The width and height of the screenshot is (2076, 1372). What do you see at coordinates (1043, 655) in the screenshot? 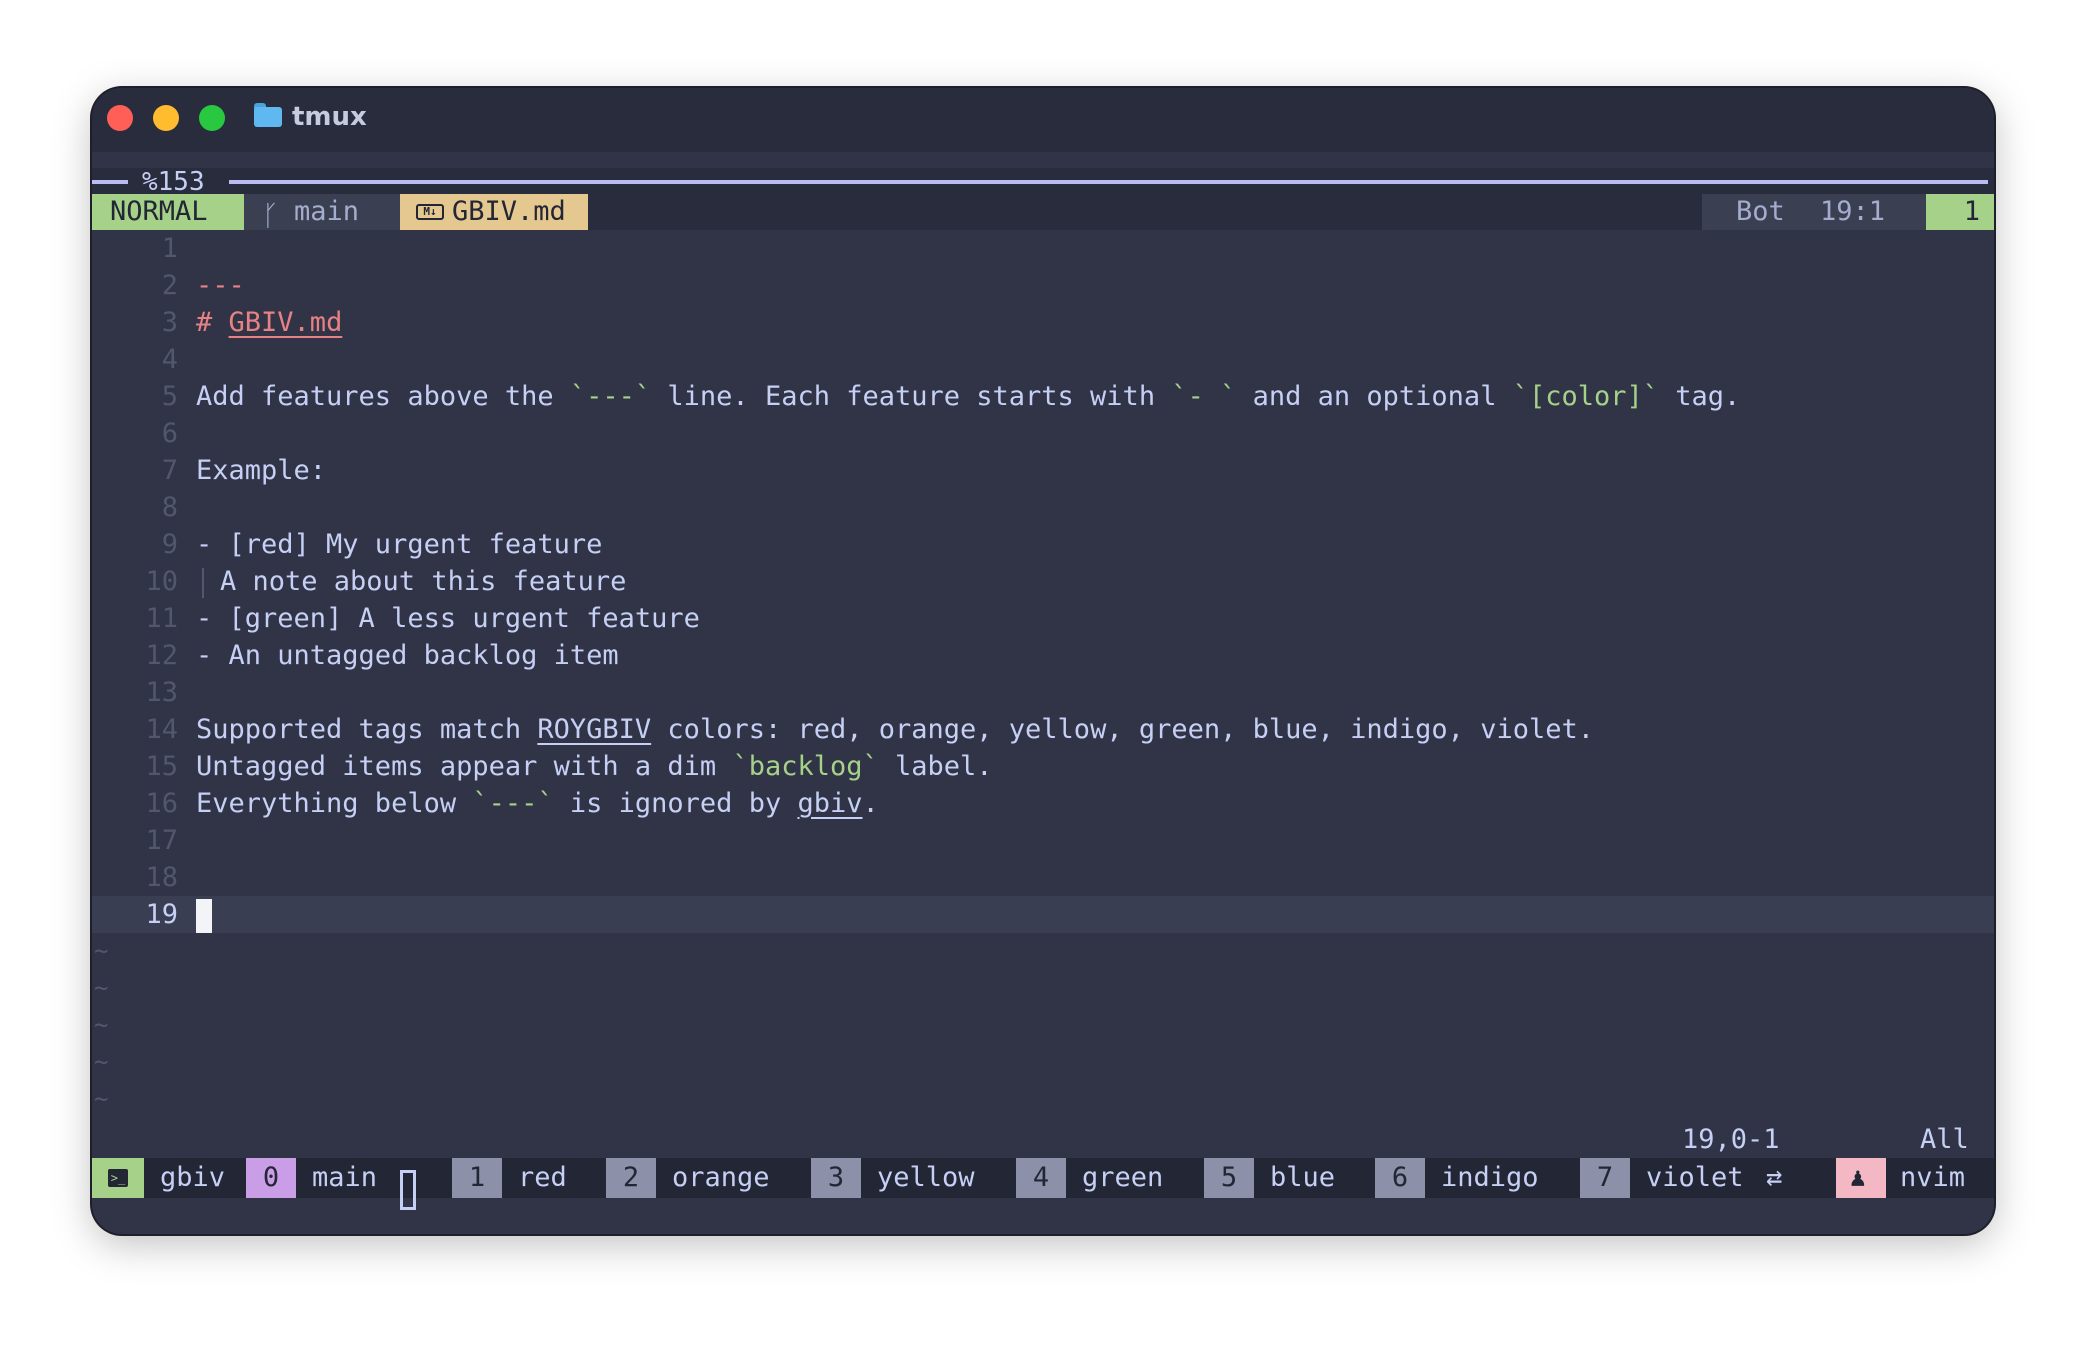
I see `editor-line: 12- An untagged backlog item` at bounding box center [1043, 655].